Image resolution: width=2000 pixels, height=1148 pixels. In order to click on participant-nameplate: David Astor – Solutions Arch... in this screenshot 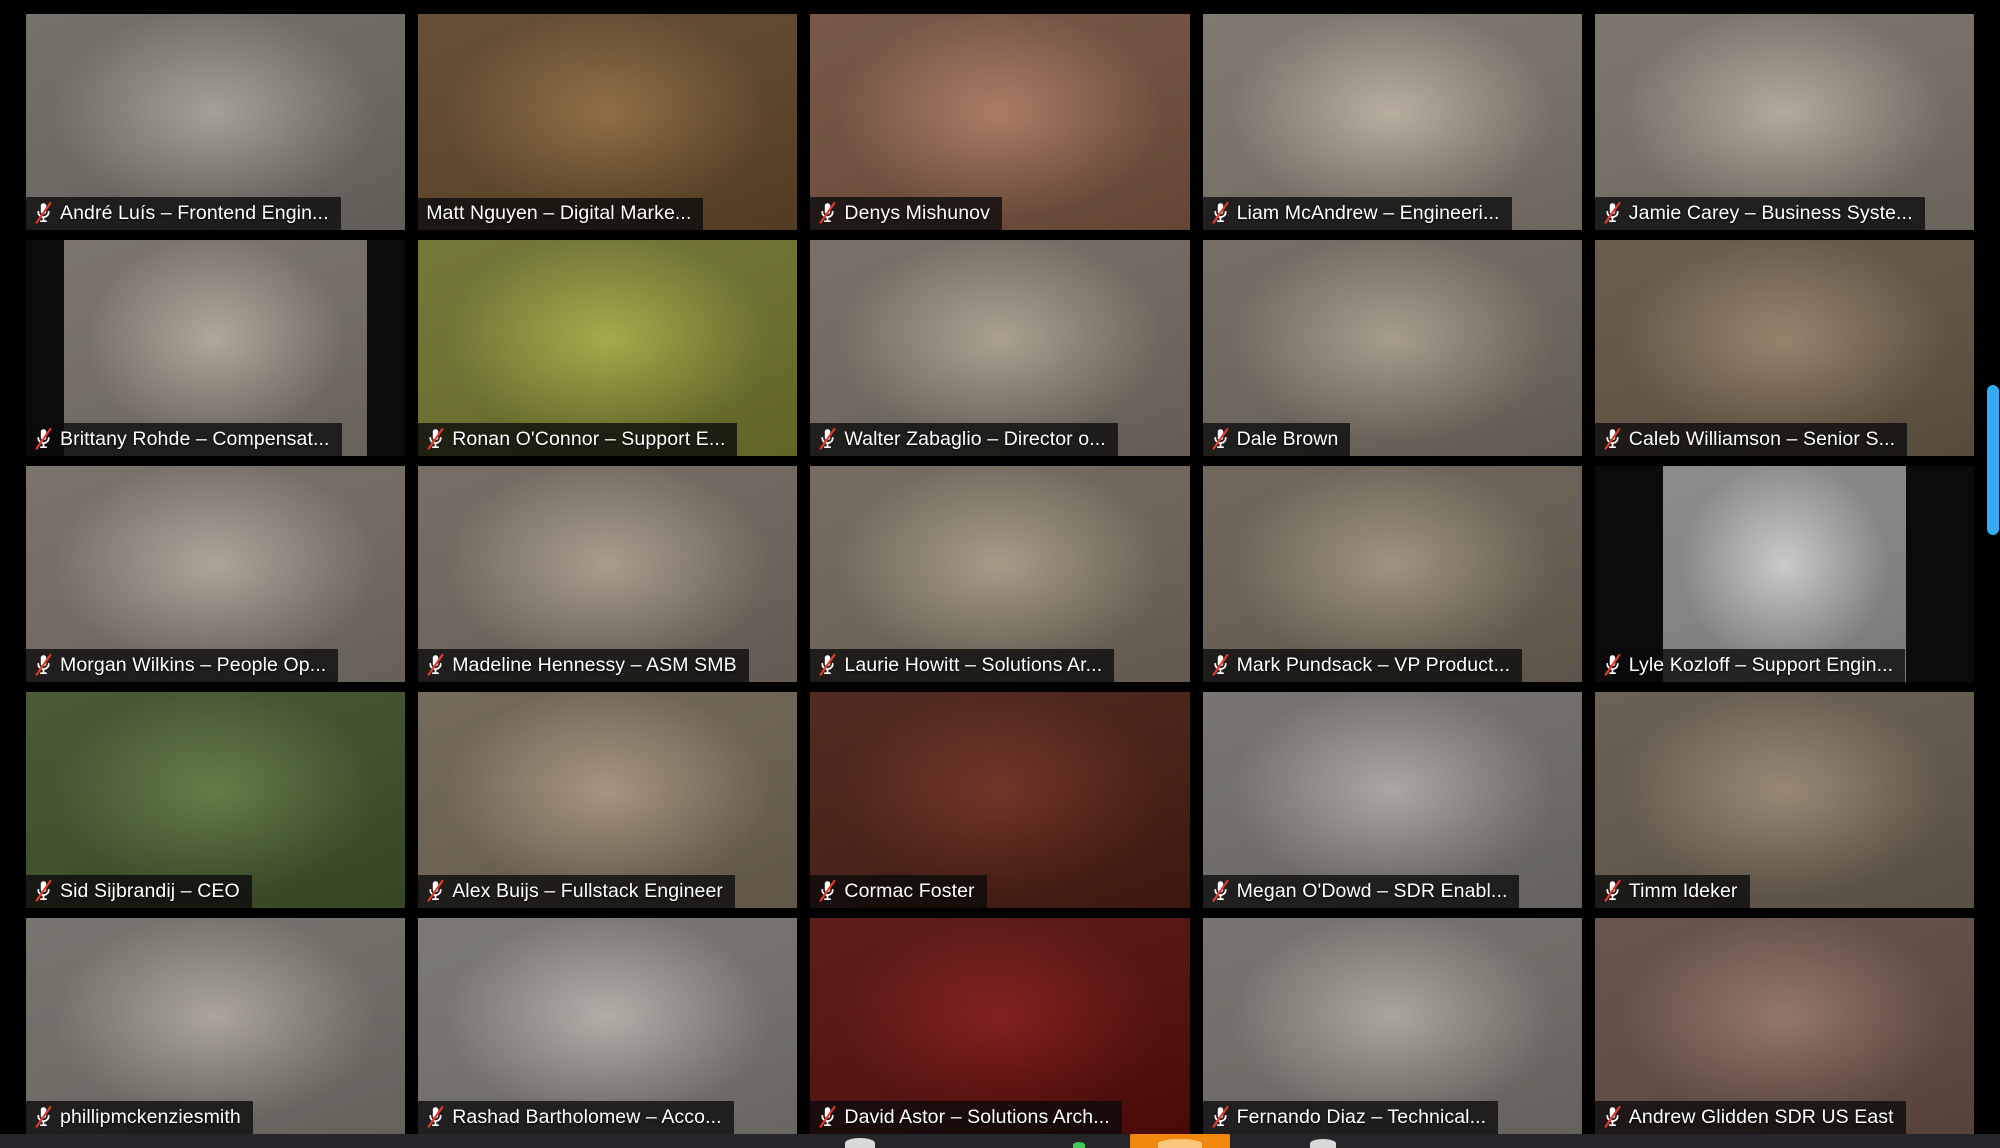, I will do `click(966, 1117)`.